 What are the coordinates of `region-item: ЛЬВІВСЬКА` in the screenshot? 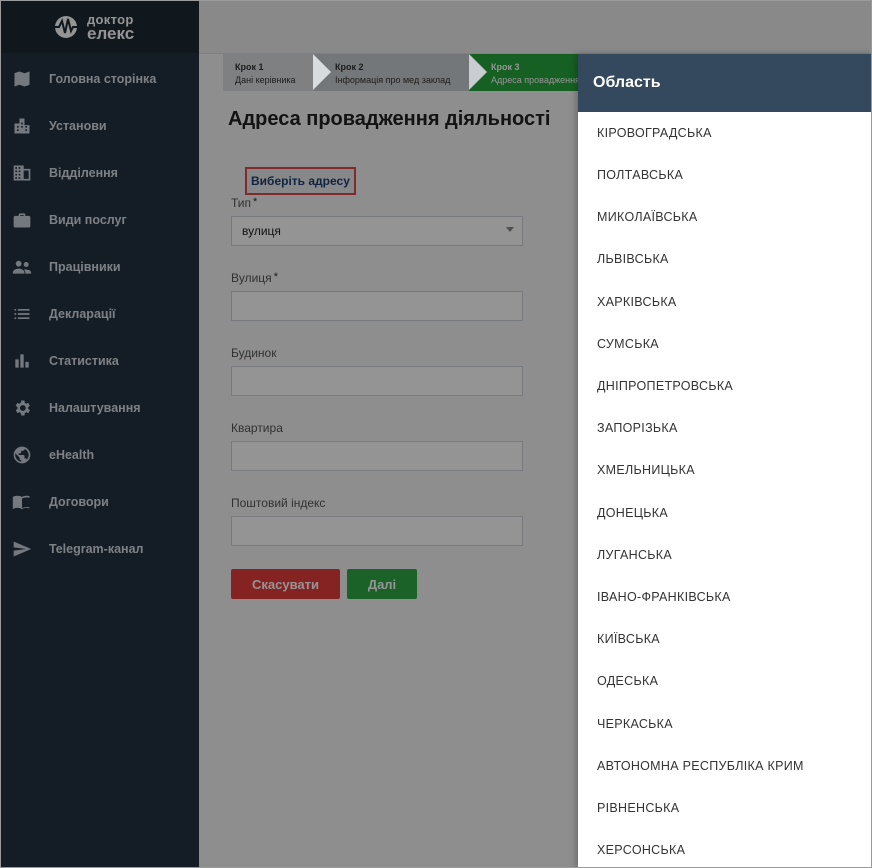 It's located at (724, 259).